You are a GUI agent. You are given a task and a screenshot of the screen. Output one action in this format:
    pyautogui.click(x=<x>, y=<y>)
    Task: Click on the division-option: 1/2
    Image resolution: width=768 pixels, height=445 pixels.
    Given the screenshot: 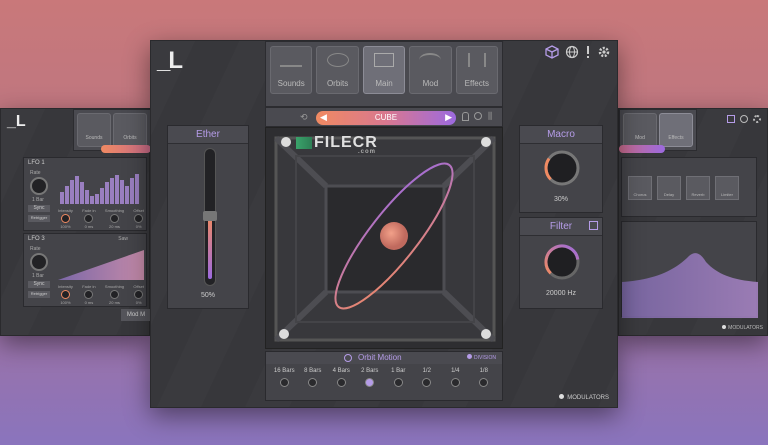 What is the action you would take?
    pyautogui.click(x=427, y=377)
    